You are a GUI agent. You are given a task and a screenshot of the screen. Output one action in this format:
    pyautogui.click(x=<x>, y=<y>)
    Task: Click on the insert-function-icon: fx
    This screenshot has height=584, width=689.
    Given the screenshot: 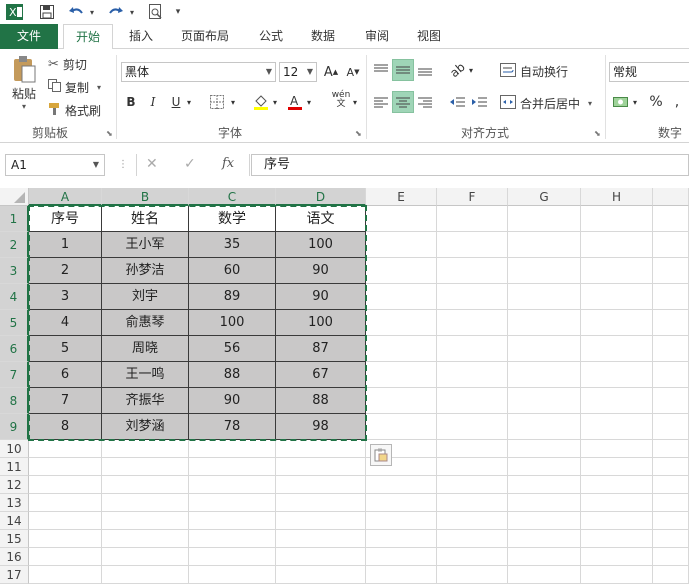 What is the action you would take?
    pyautogui.click(x=228, y=163)
    